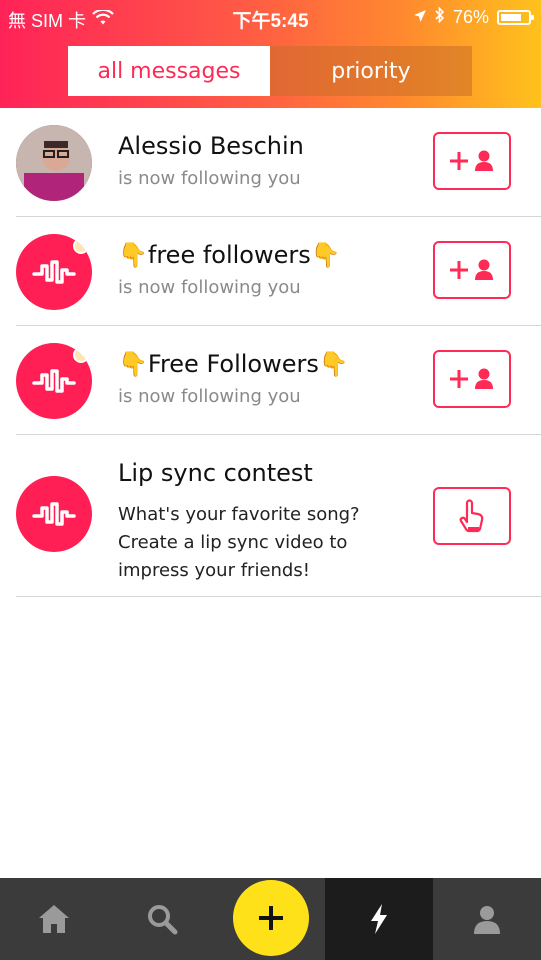 This screenshot has width=541, height=960. I want to click on profile-icon, so click(486, 920).